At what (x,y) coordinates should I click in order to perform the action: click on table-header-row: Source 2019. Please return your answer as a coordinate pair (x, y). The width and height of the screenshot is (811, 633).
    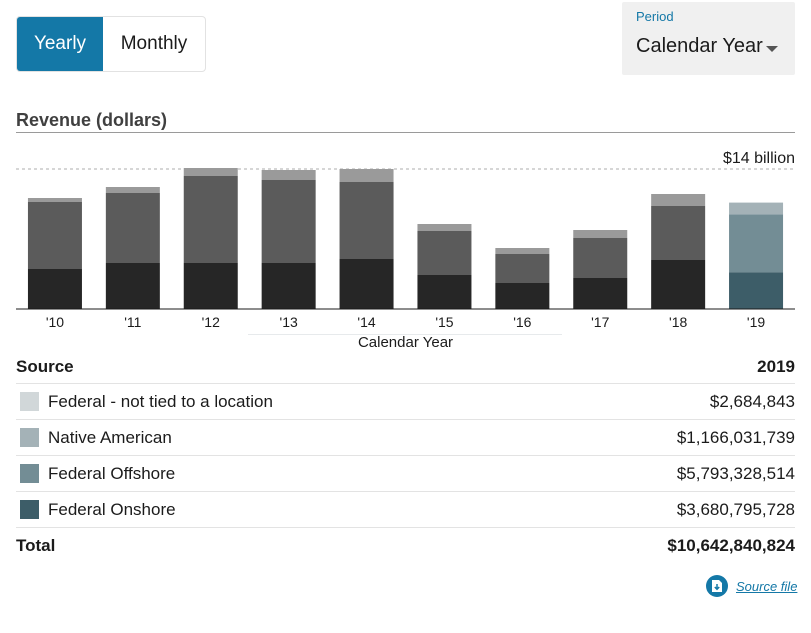
    Looking at the image, I should click on (405, 367).